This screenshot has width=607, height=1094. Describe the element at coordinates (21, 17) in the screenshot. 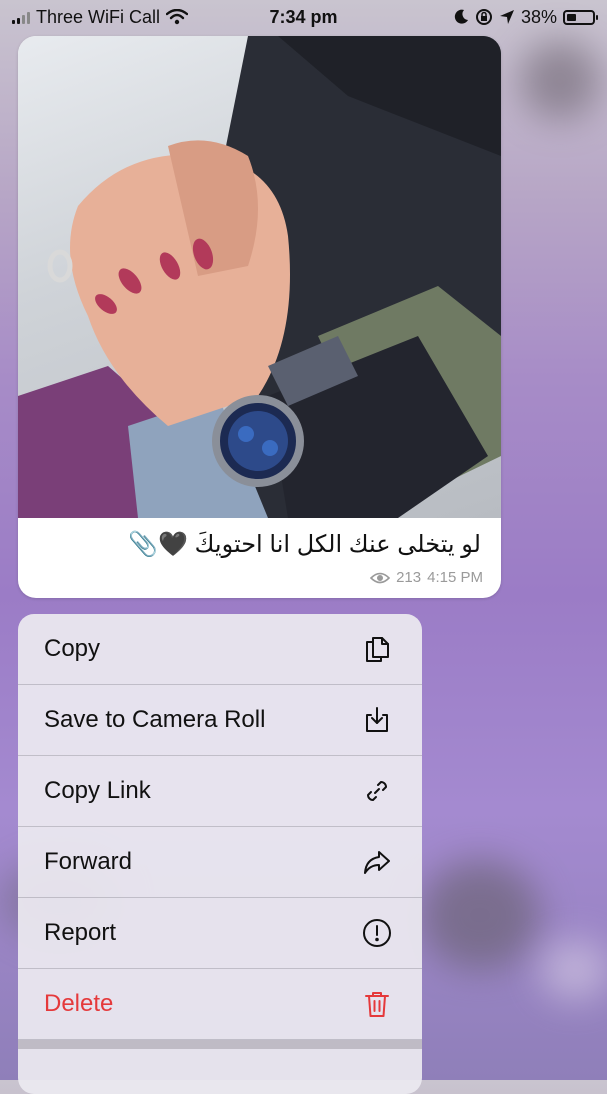

I see `signal-icon` at that location.